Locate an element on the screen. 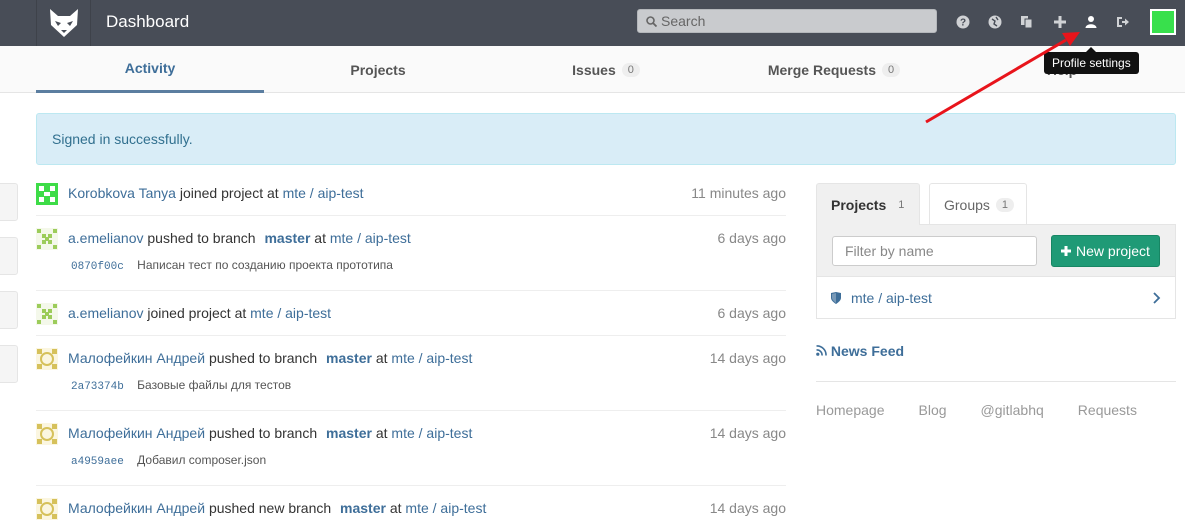  page-title: Dashboard is located at coordinates (148, 21).